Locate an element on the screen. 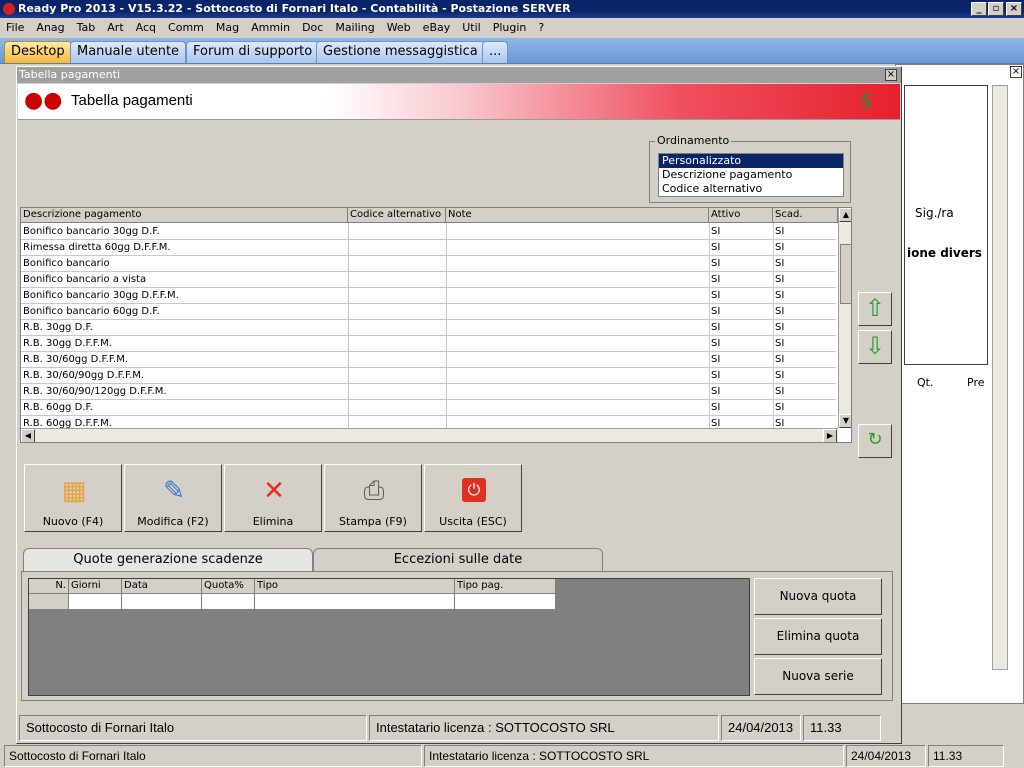 The width and height of the screenshot is (1024, 768). quote-column-header: Tipo is located at coordinates (355, 586).